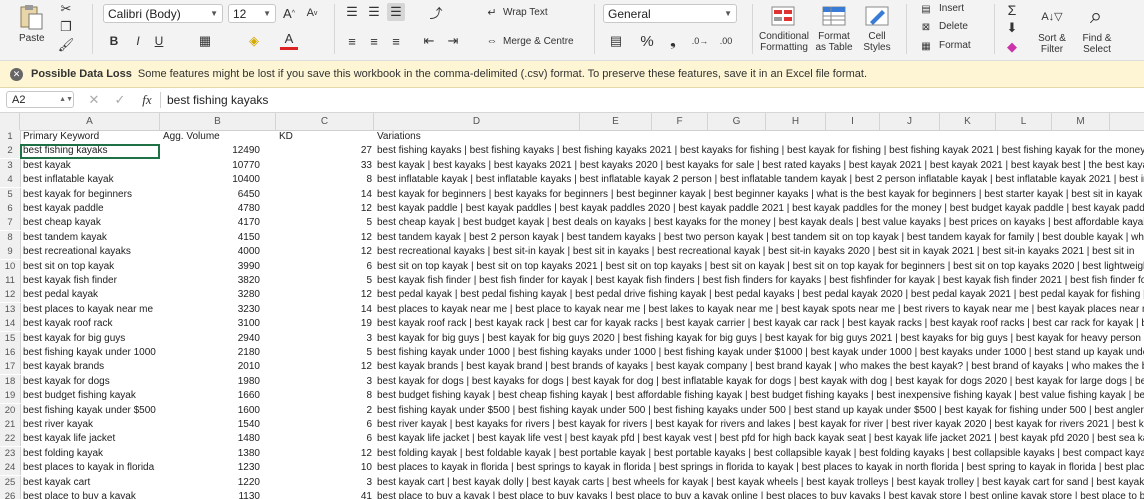 The height and width of the screenshot is (499, 1144). Describe the element at coordinates (834, 42) in the screenshot. I see `format-as-table-button: Format as Table` at that location.